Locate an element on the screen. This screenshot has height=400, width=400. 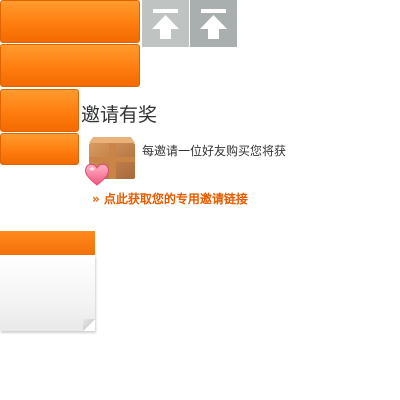
note-card-header is located at coordinates (47, 243).